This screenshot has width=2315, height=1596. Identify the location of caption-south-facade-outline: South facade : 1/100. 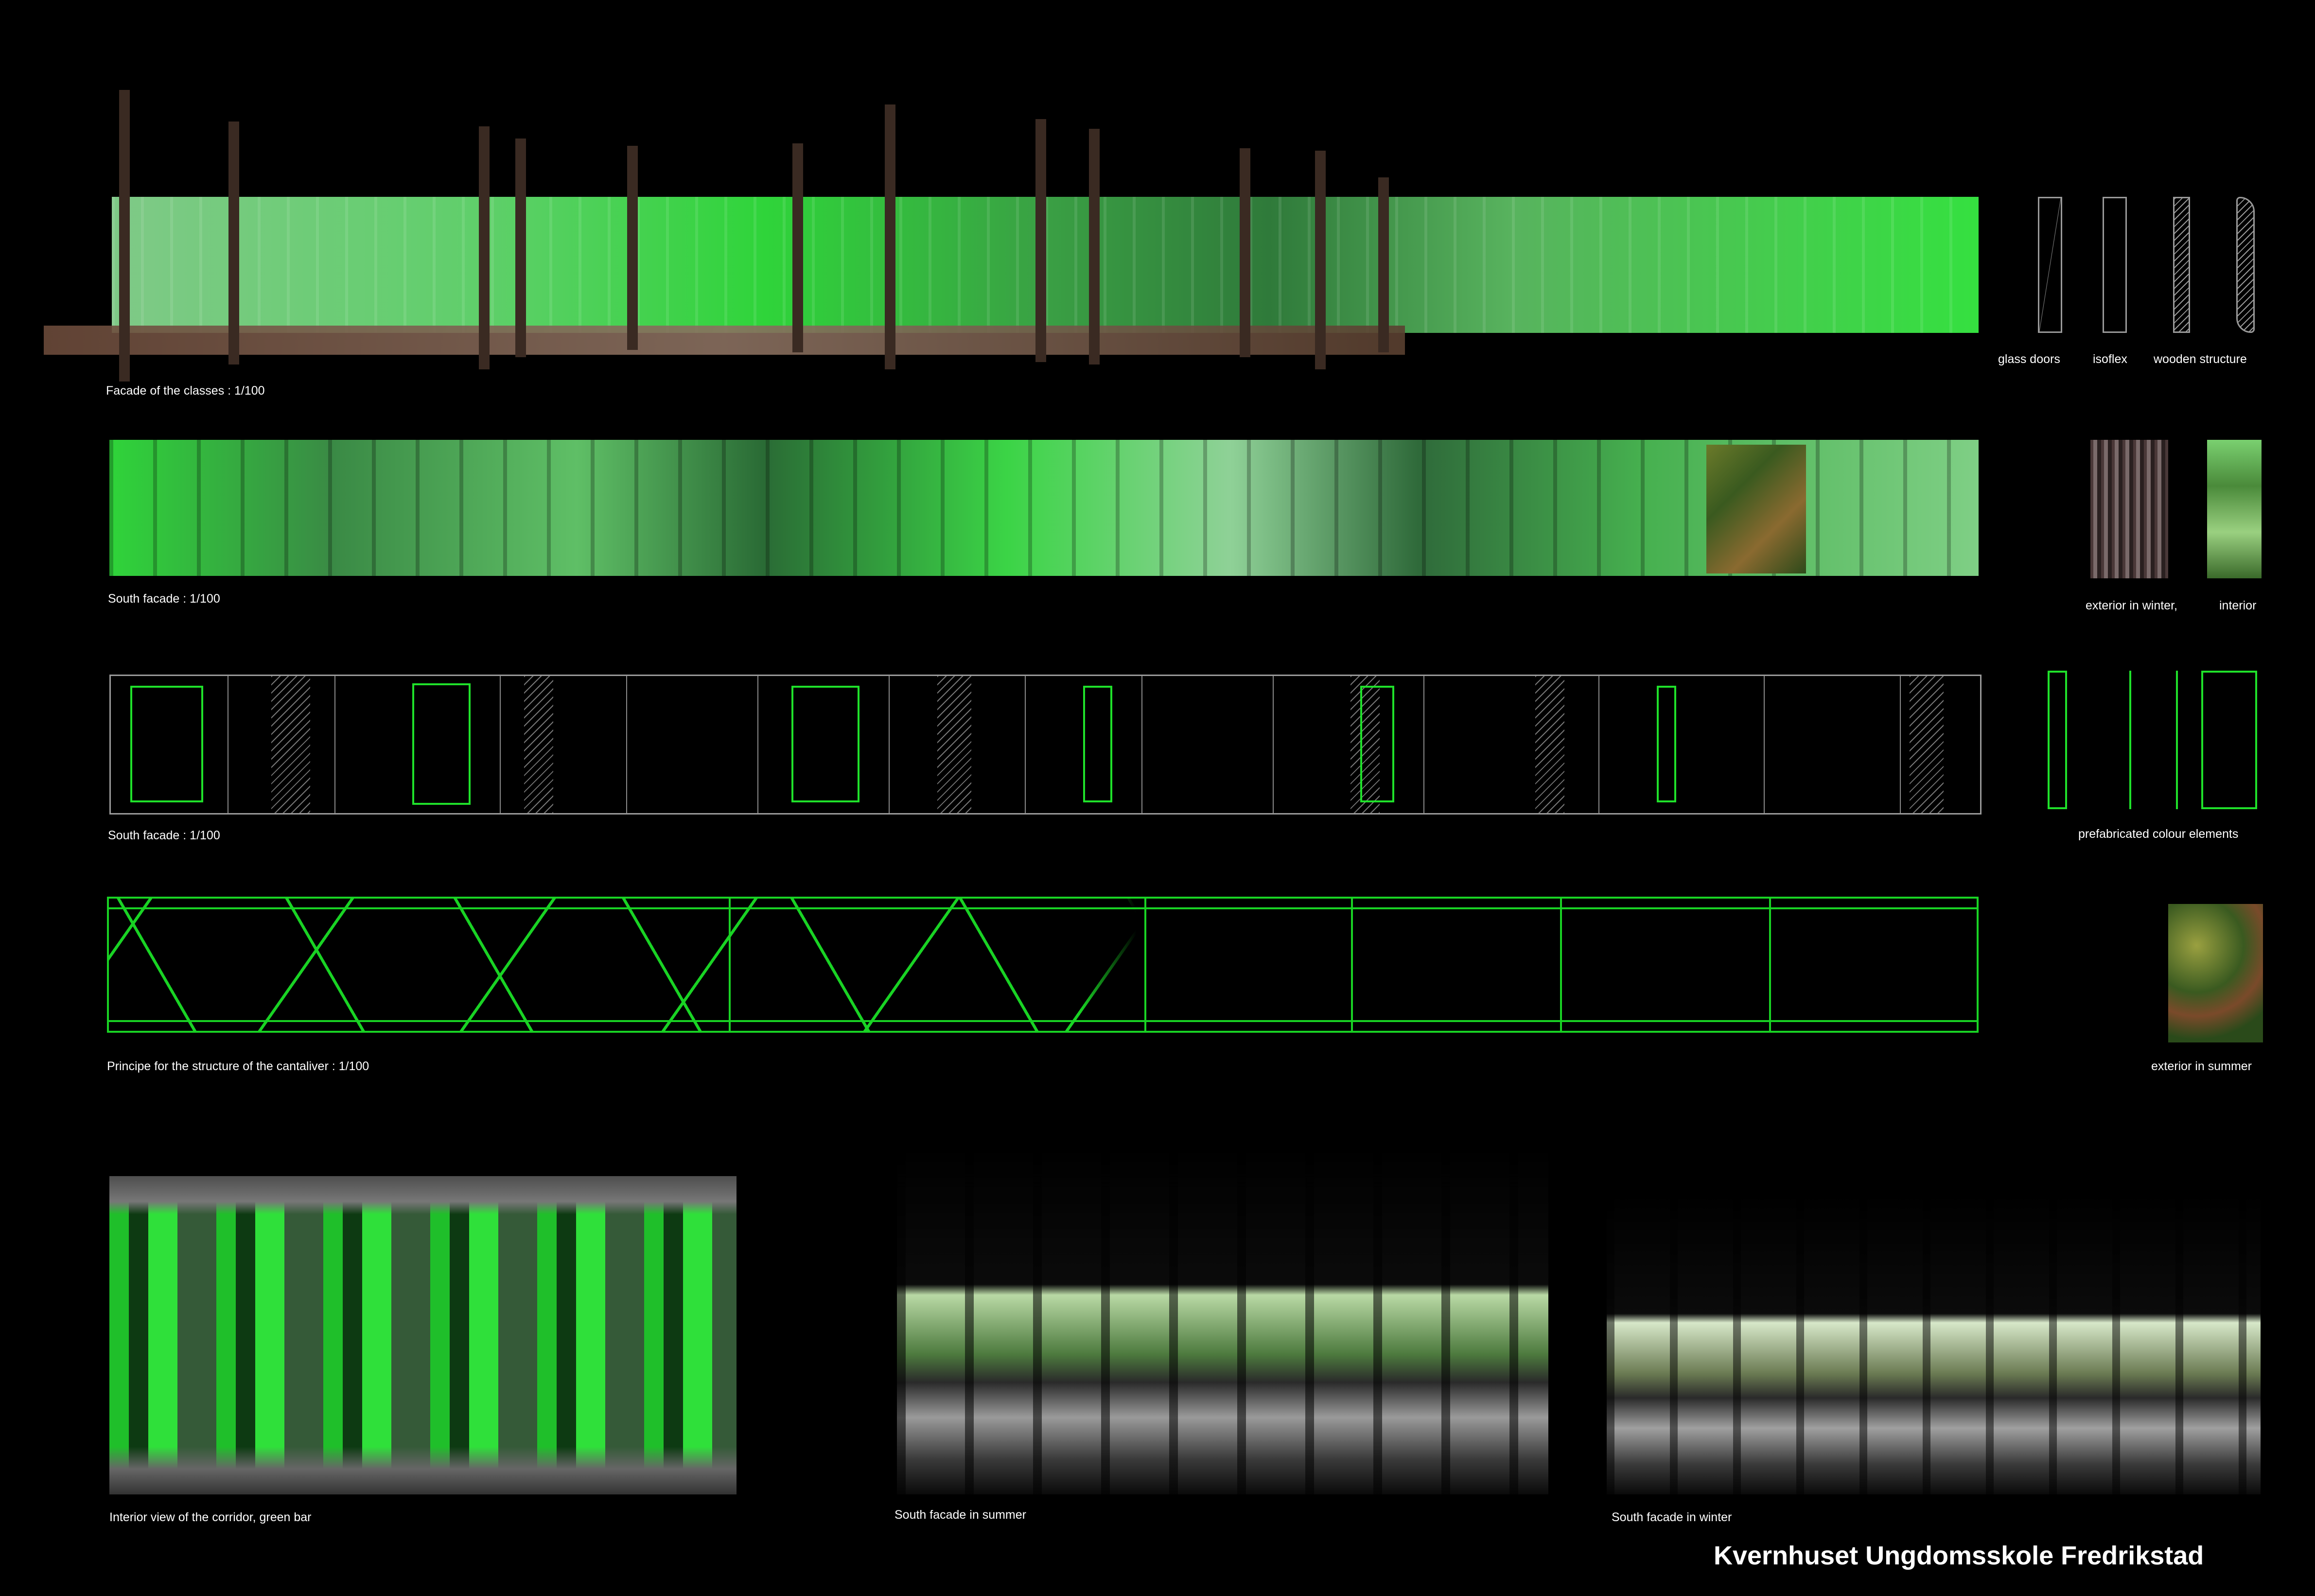
(164, 835).